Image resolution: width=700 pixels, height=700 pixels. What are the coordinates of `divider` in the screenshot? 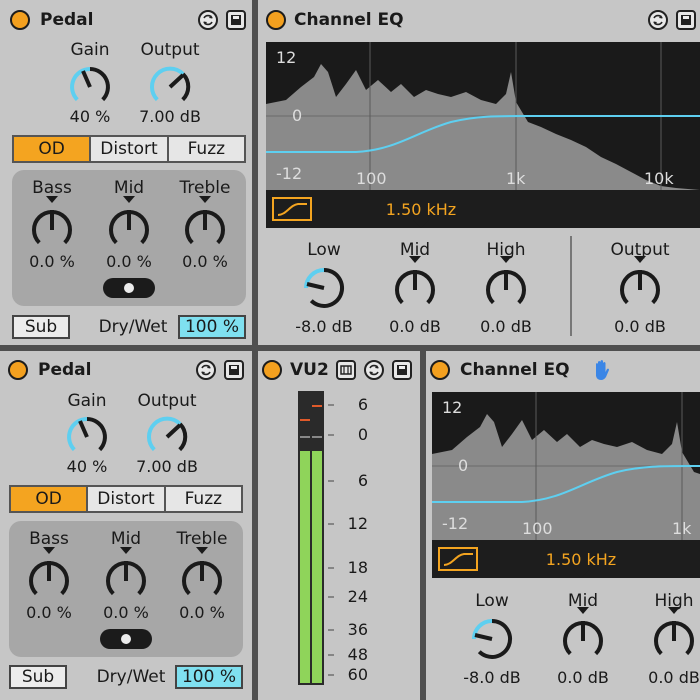 It's located at (571, 286).